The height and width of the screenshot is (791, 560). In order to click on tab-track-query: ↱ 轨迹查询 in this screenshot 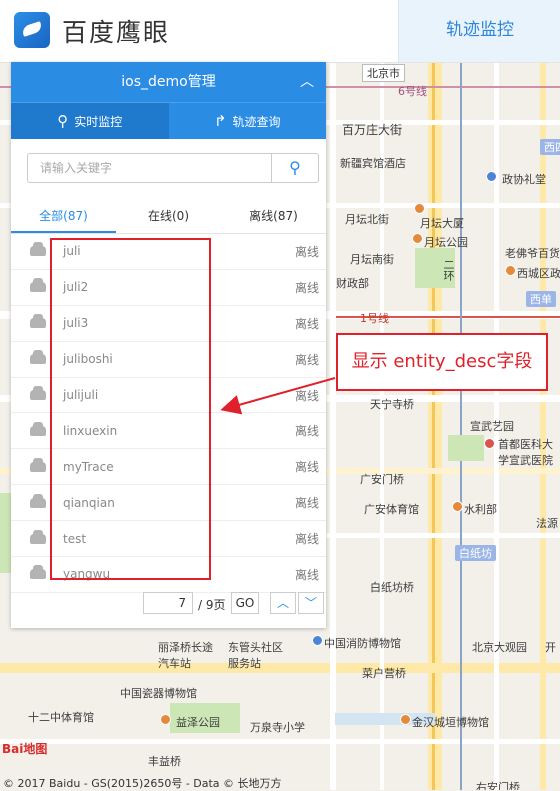, I will do `click(248, 121)`.